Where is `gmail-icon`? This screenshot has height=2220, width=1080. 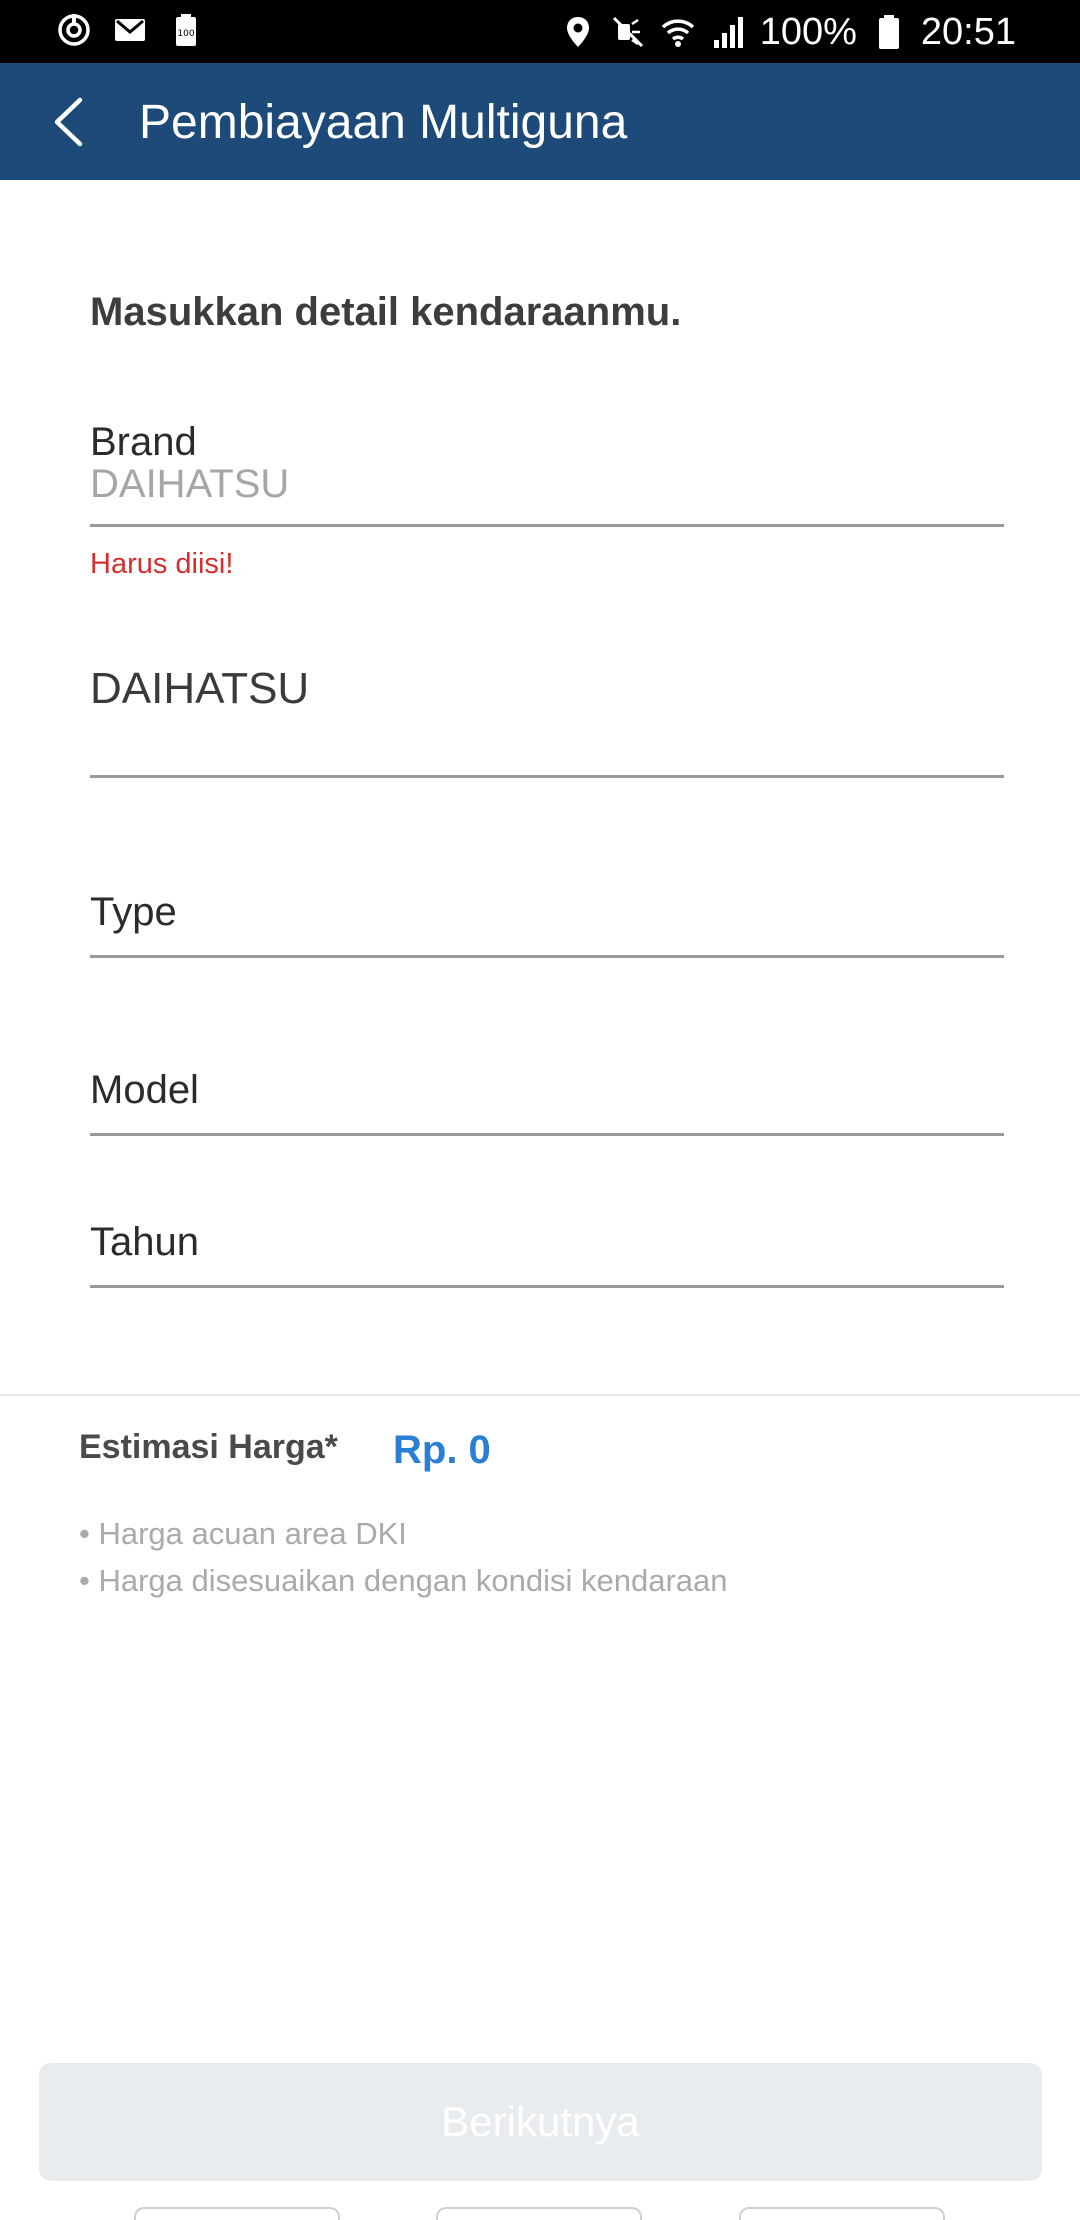 gmail-icon is located at coordinates (130, 30).